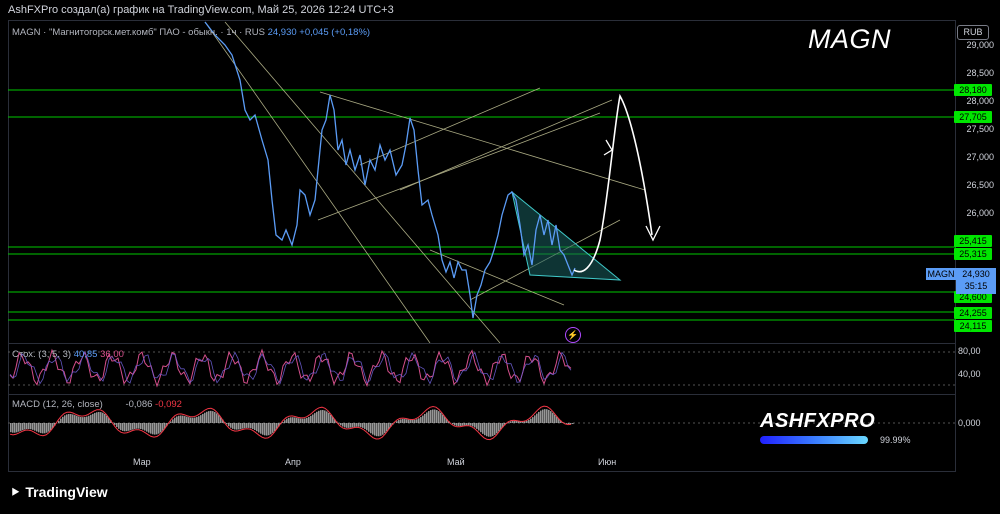  I want to click on stoch-legend: Стох. (3, 5, 3) 40,85 36,00, so click(68, 354).